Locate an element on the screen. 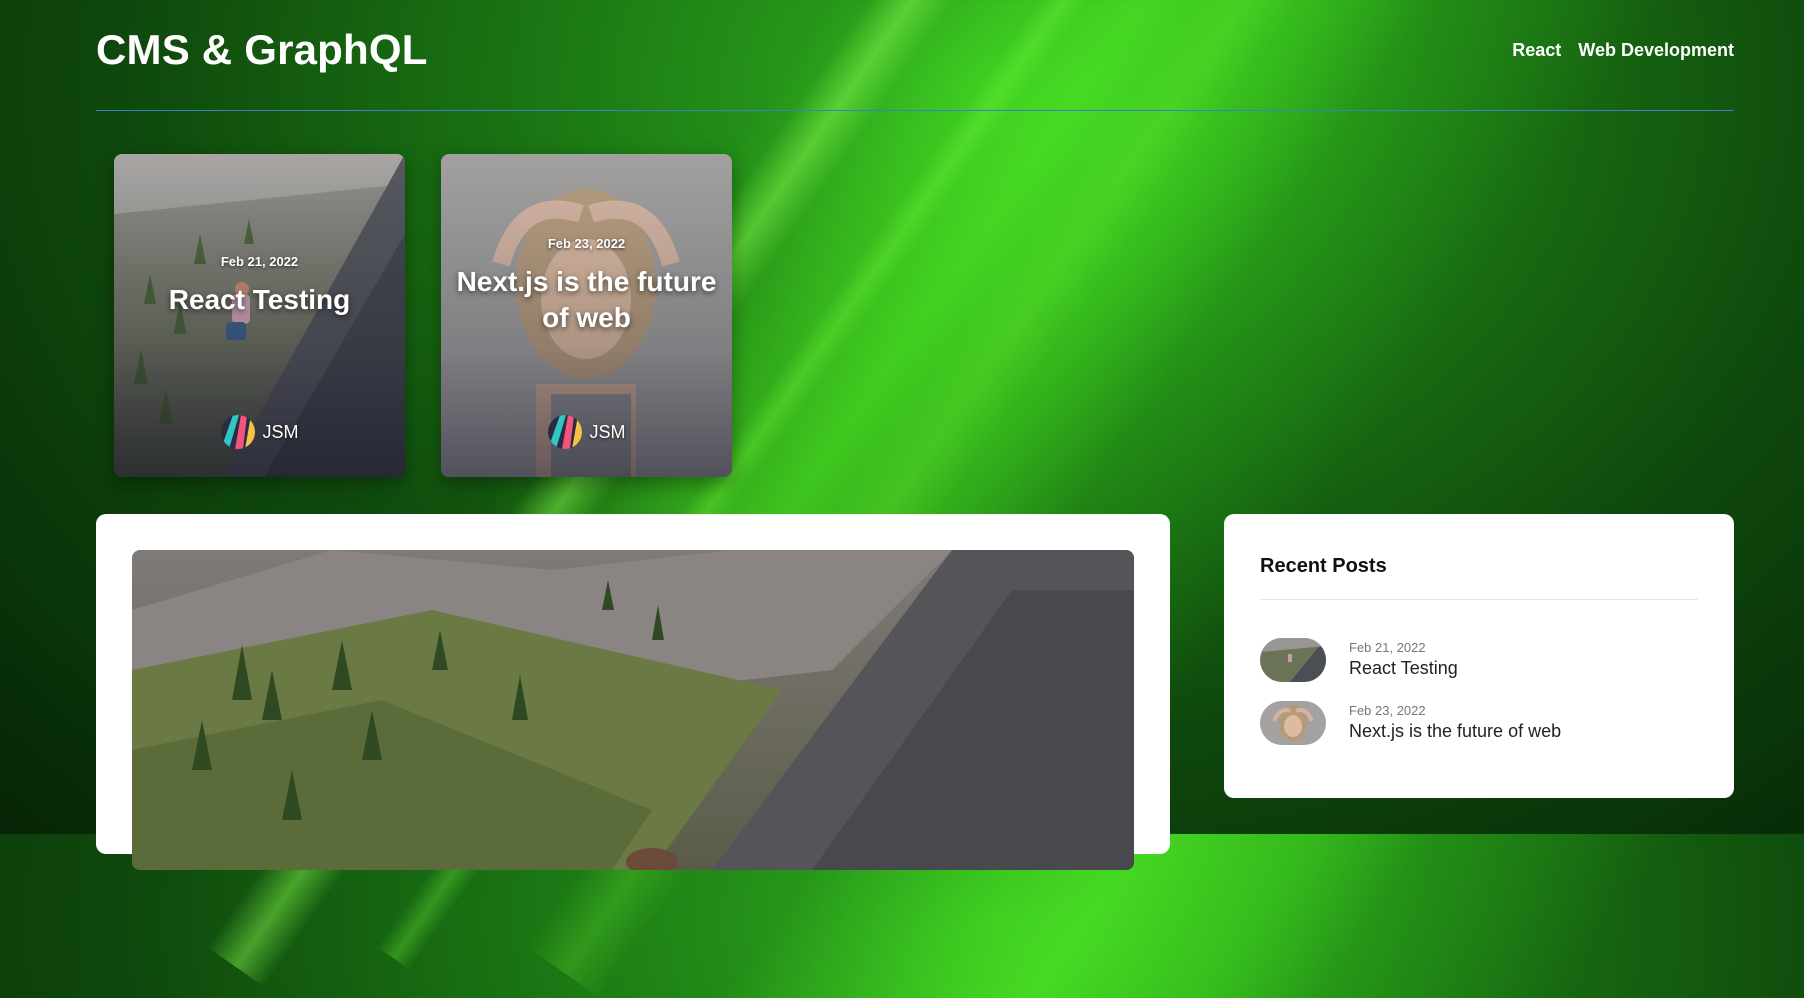 This screenshot has width=1804, height=998. recent-post-title: Next.js is the future of web is located at coordinates (1455, 731).